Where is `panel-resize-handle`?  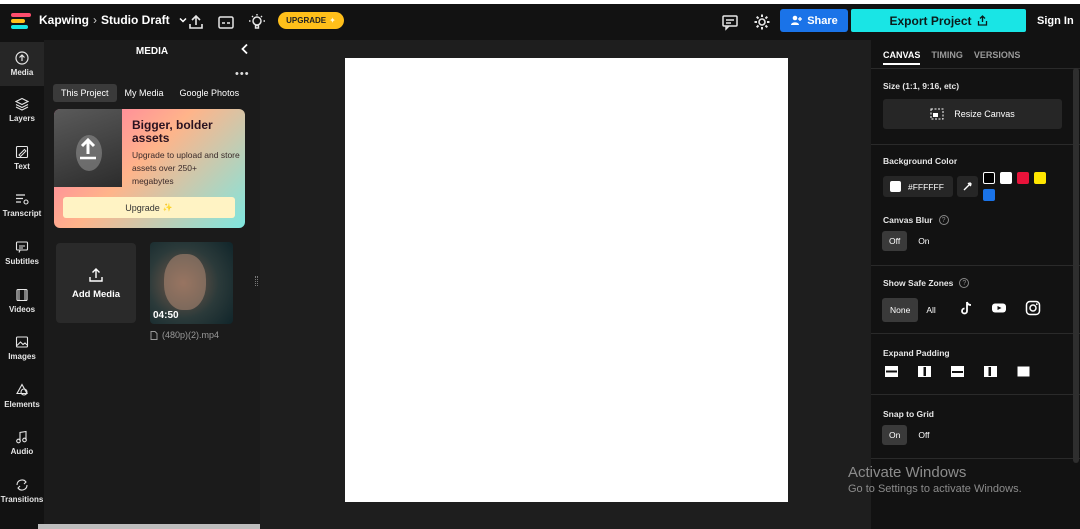 panel-resize-handle is located at coordinates (256, 281).